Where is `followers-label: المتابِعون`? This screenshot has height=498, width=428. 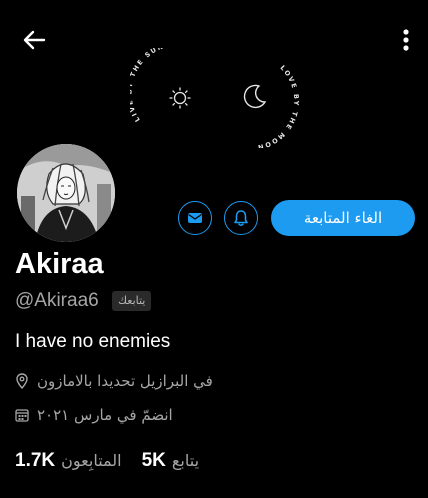
followers-label: المتابِعون is located at coordinates (91, 460).